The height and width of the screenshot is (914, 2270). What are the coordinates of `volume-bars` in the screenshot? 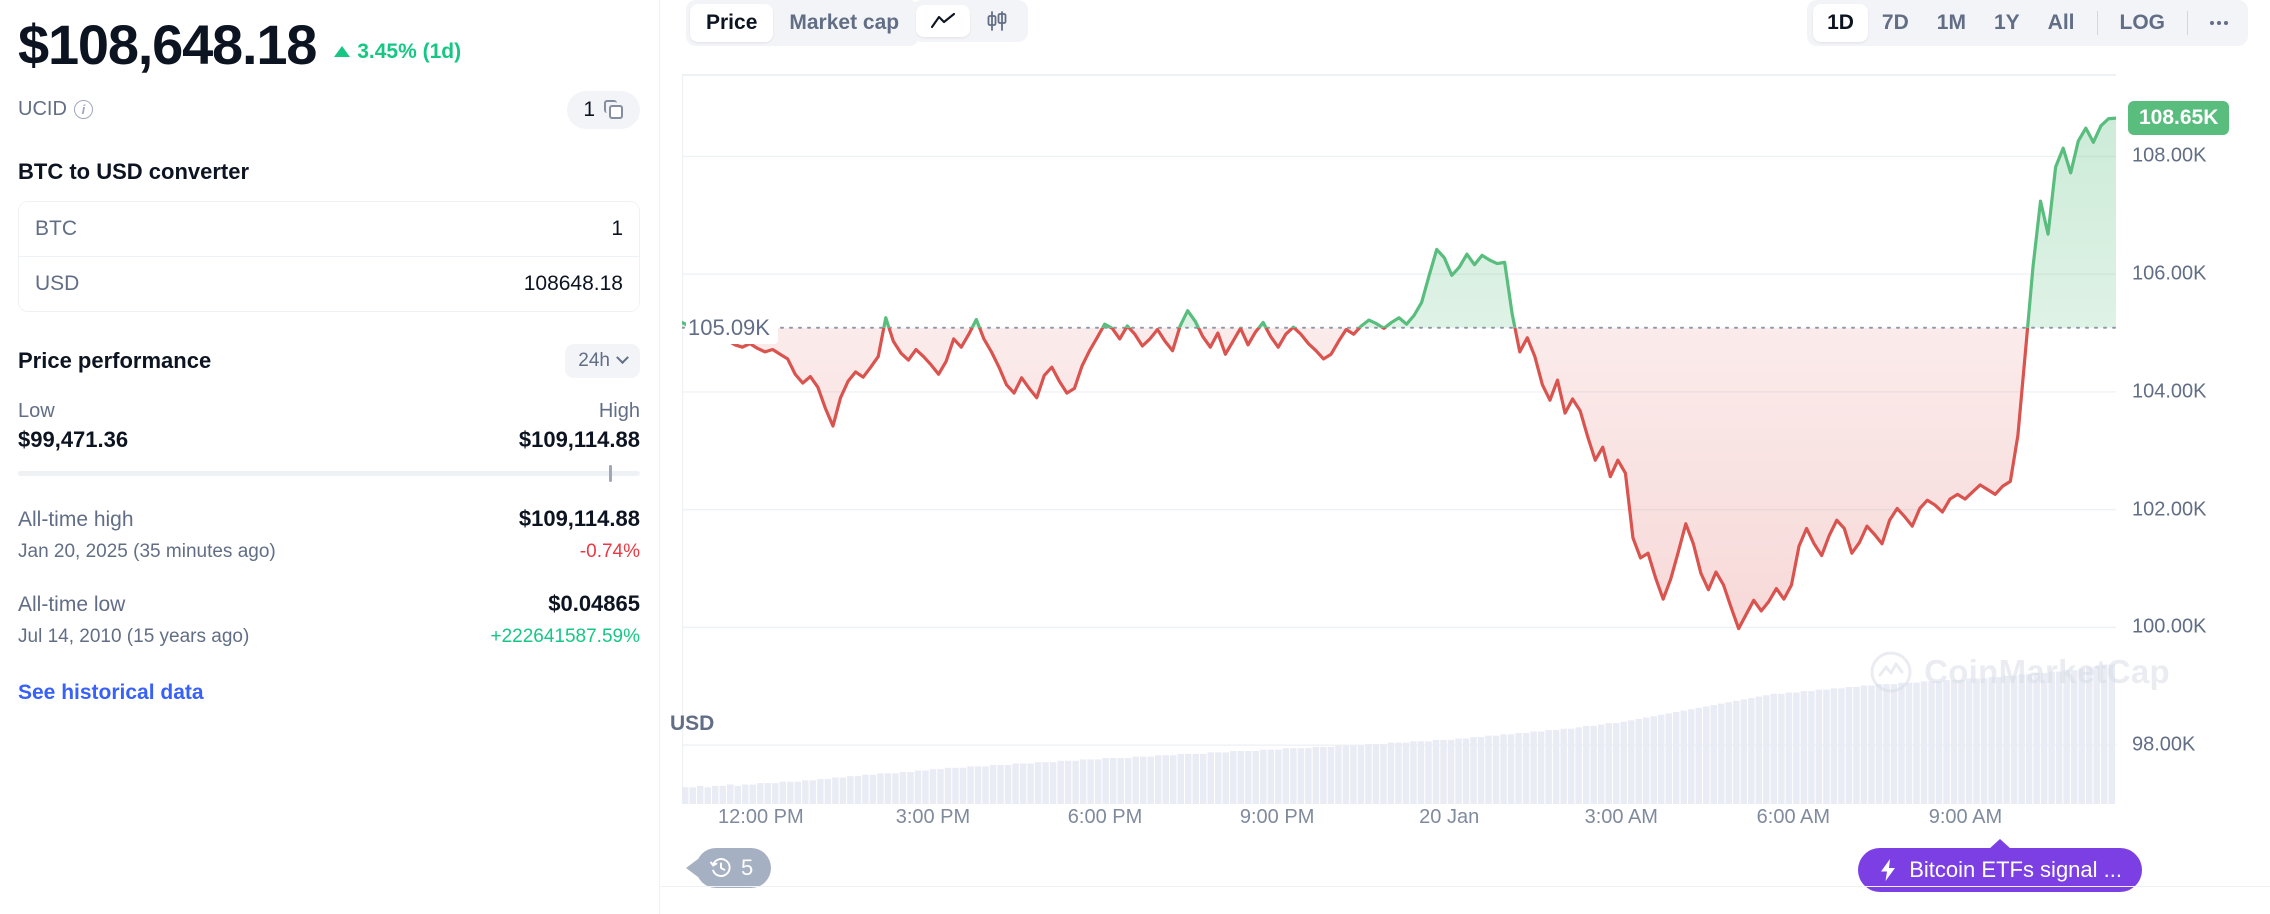 It's located at (1398, 734).